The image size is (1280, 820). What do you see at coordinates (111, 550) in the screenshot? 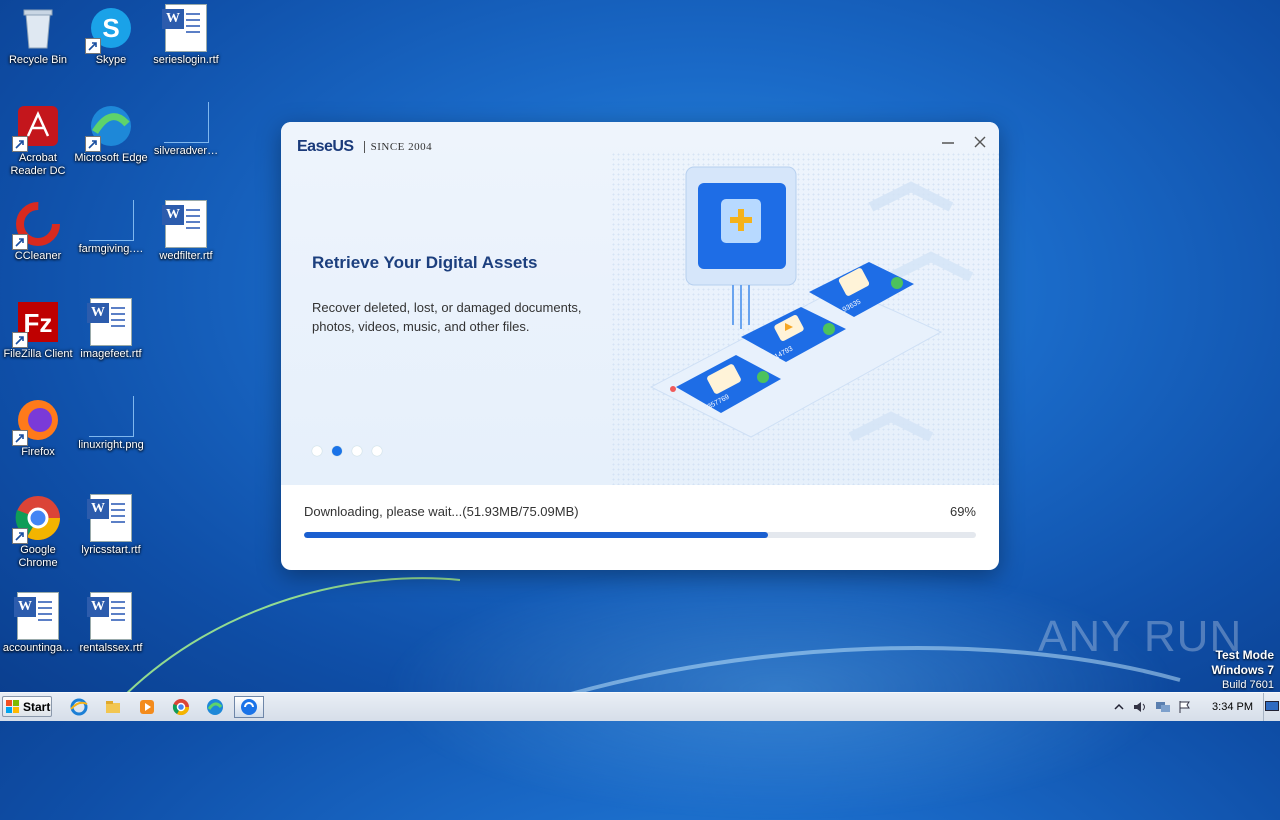
I see `desktop-icon-label: lyricsstart.rtf` at bounding box center [111, 550].